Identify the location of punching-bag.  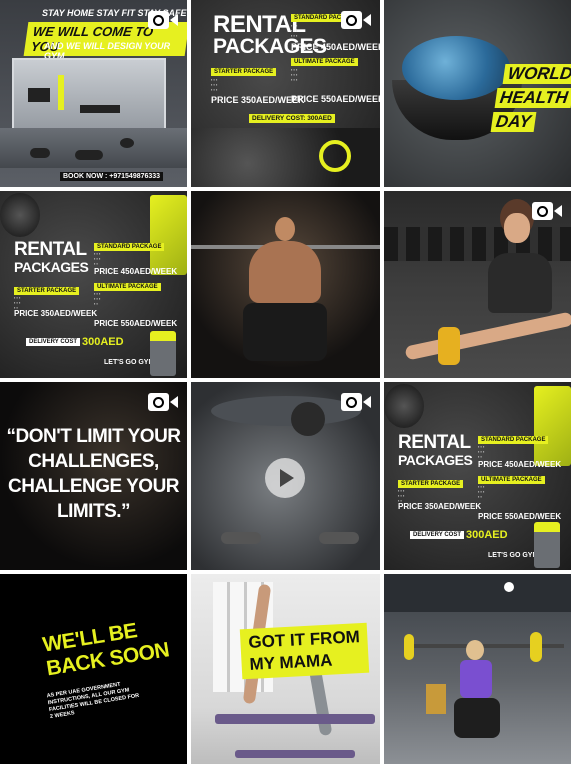
(61, 92).